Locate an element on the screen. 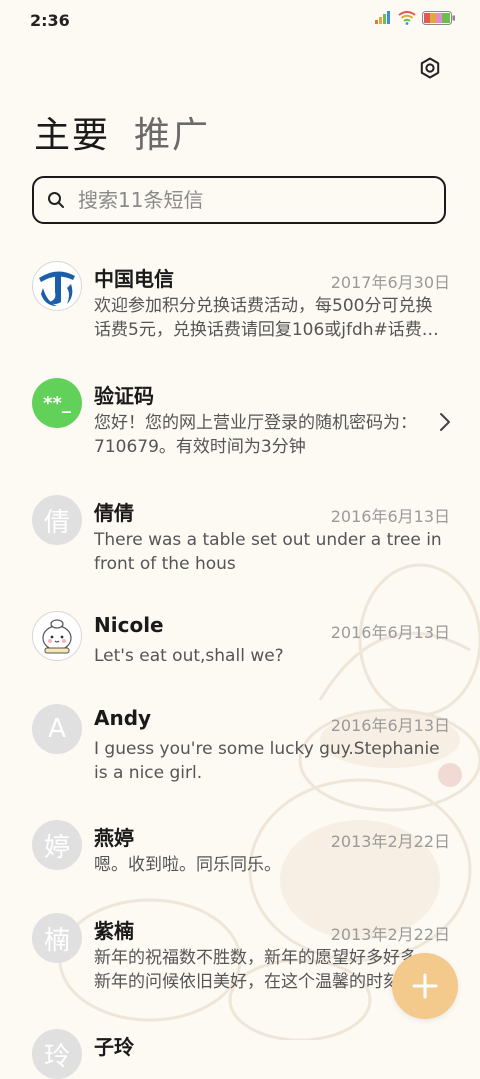 This screenshot has width=480, height=1079. contact-name: Andy is located at coordinates (123, 718).